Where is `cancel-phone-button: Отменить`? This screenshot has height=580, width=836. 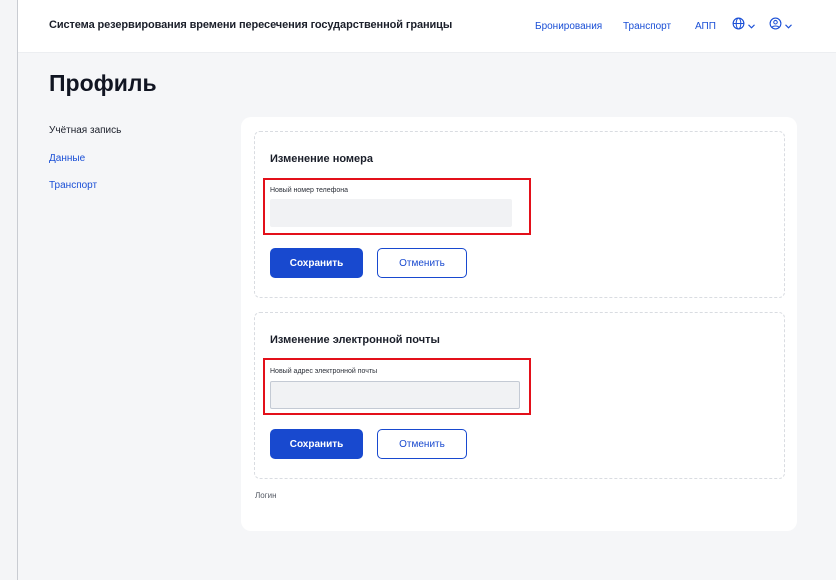 cancel-phone-button: Отменить is located at coordinates (422, 263).